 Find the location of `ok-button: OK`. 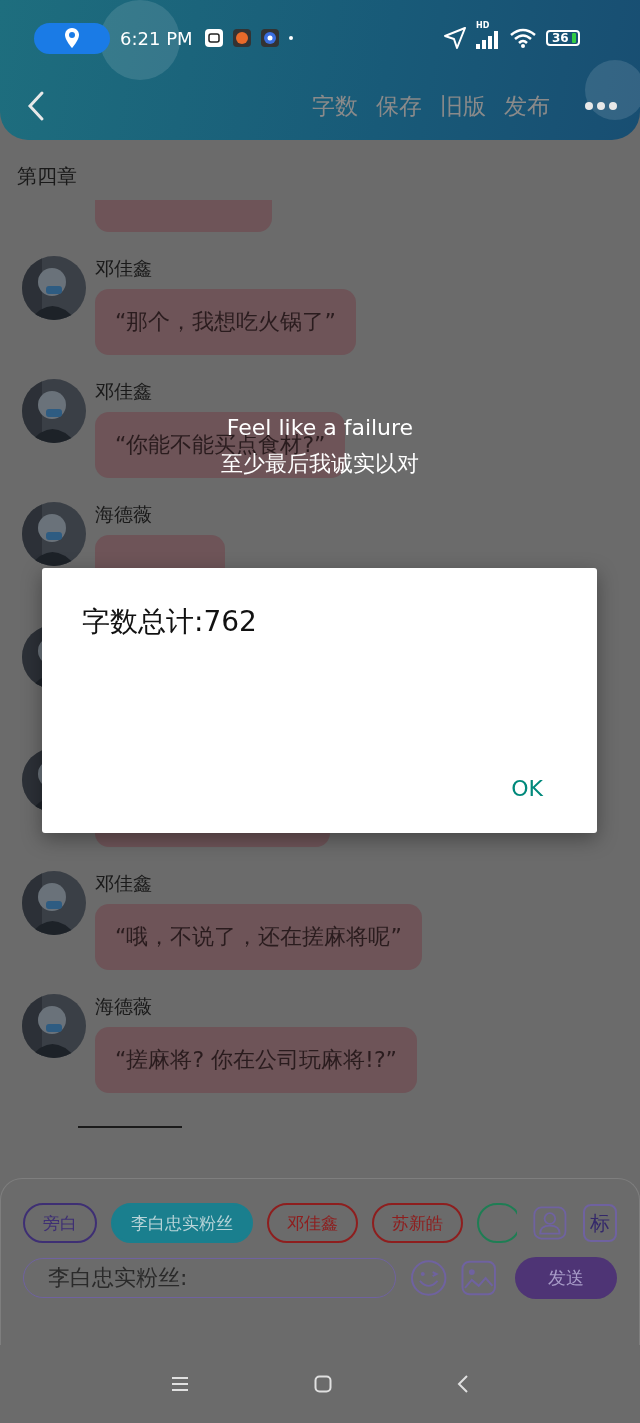

ok-button: OK is located at coordinates (527, 788).